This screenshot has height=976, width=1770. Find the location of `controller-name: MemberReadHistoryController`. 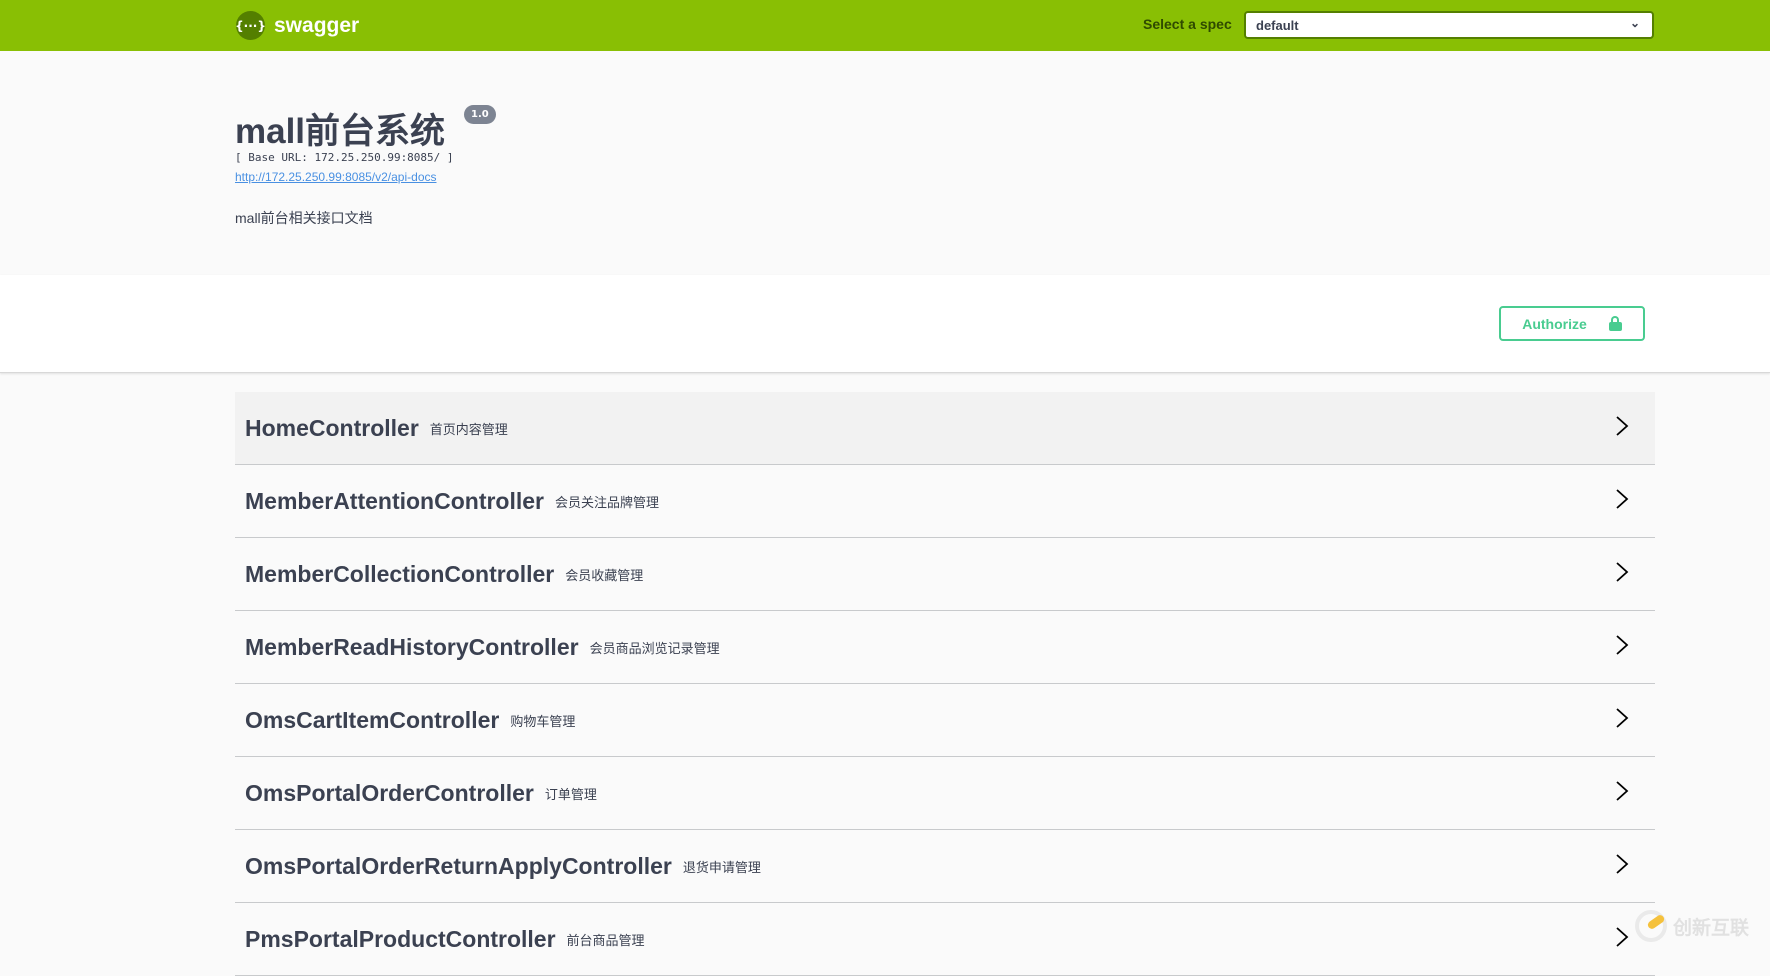

controller-name: MemberReadHistoryController is located at coordinates (412, 646).